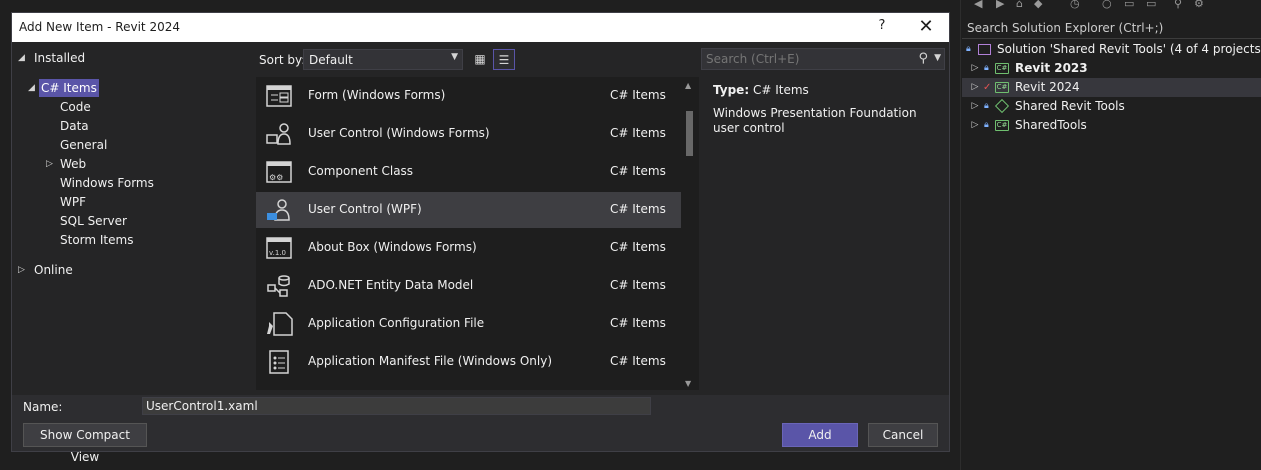 This screenshot has width=1261, height=470. I want to click on tree-label: WPF, so click(73, 202).